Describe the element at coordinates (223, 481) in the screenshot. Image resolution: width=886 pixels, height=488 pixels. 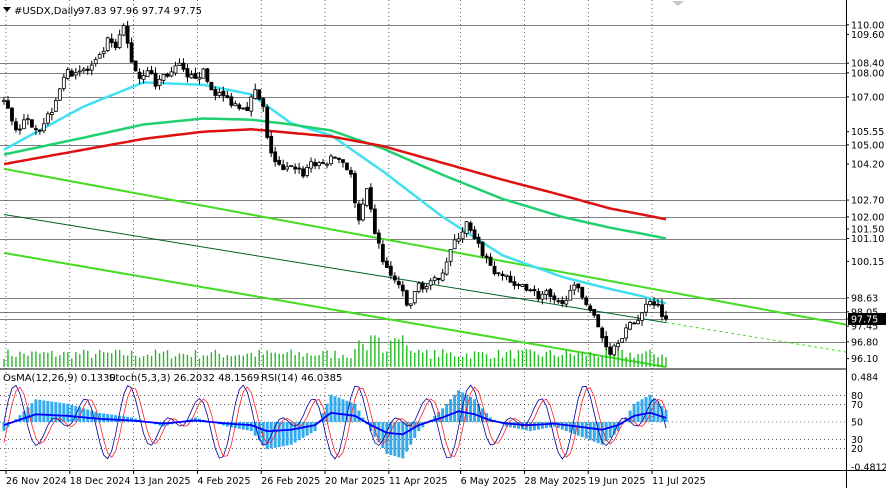
I see `time-tick-label: 4 Feb 2025` at that location.